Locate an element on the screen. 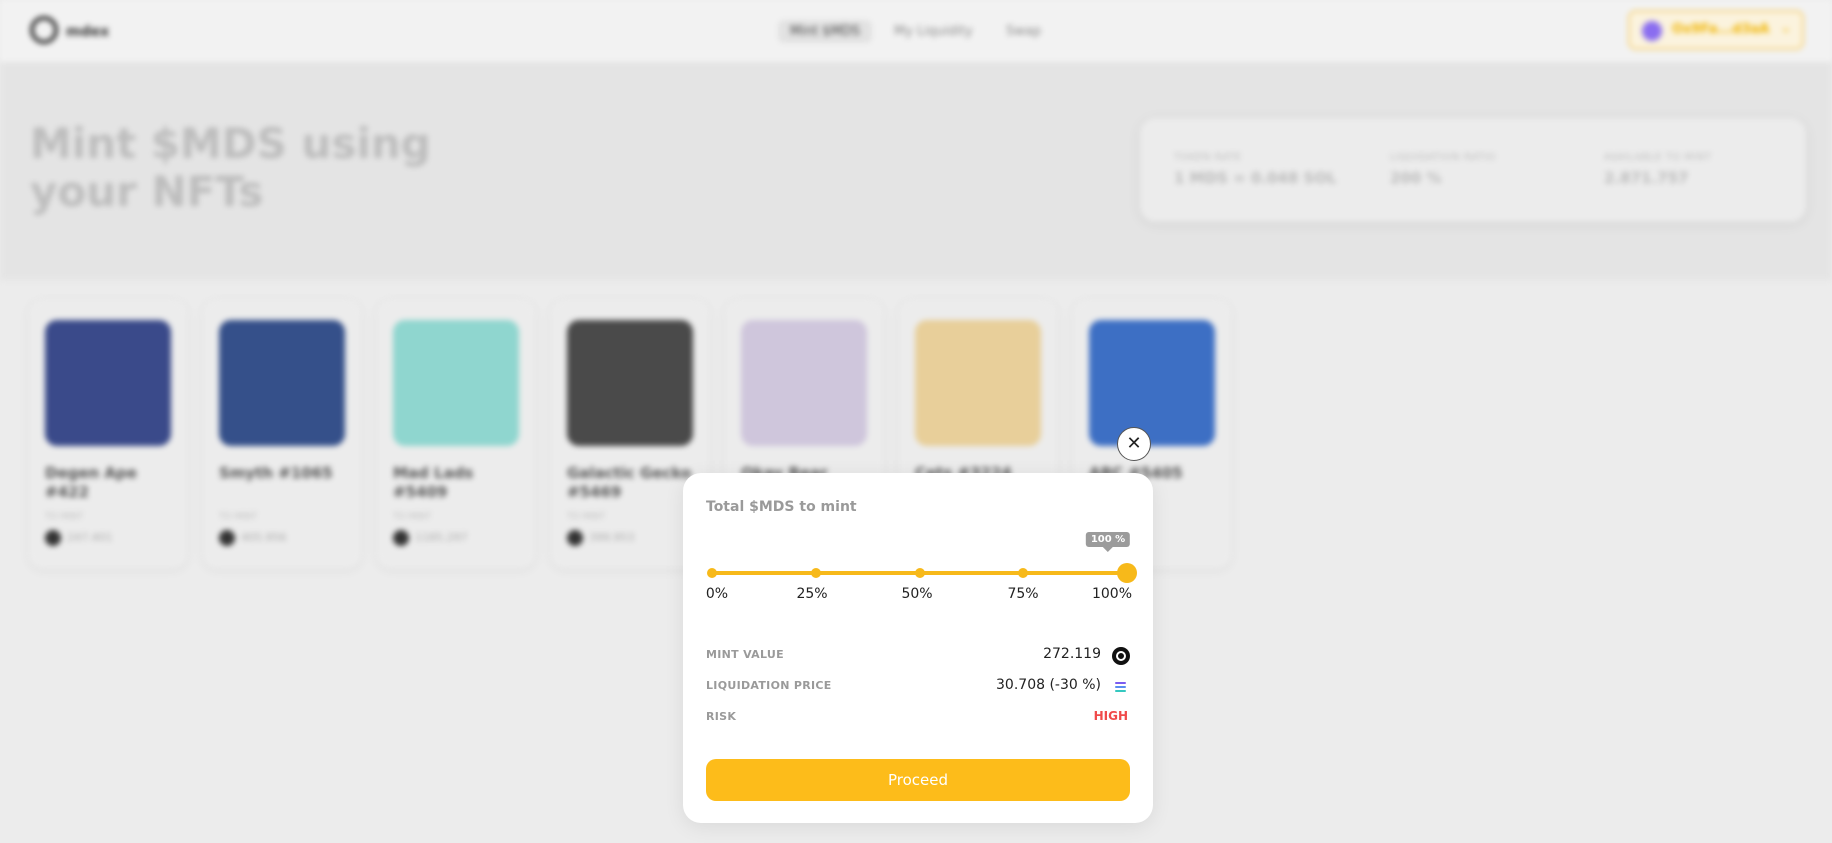 This screenshot has width=1832, height=843. close-button: ✕ is located at coordinates (1134, 444).